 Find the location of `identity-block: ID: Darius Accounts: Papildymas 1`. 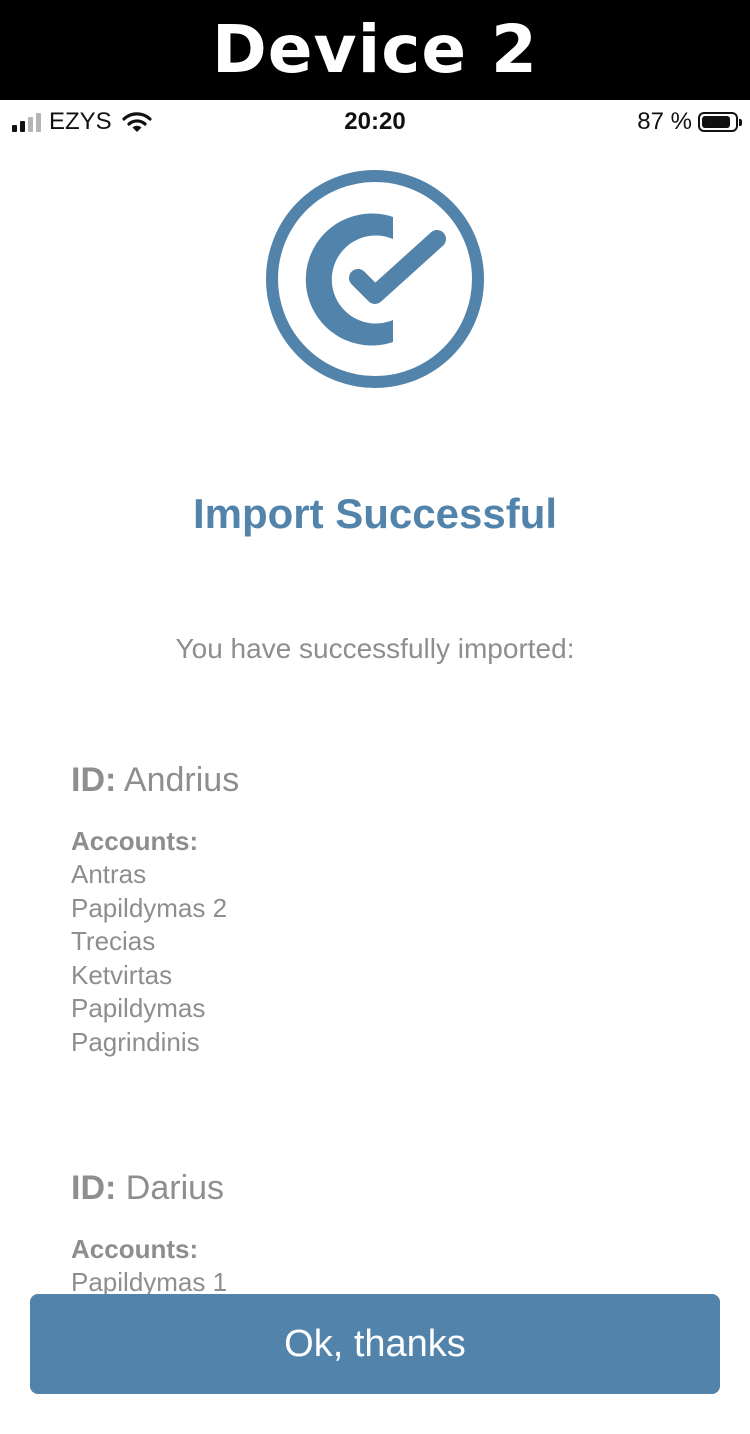

identity-block: ID: Darius Accounts: Papildymas 1 is located at coordinates (149, 1234).